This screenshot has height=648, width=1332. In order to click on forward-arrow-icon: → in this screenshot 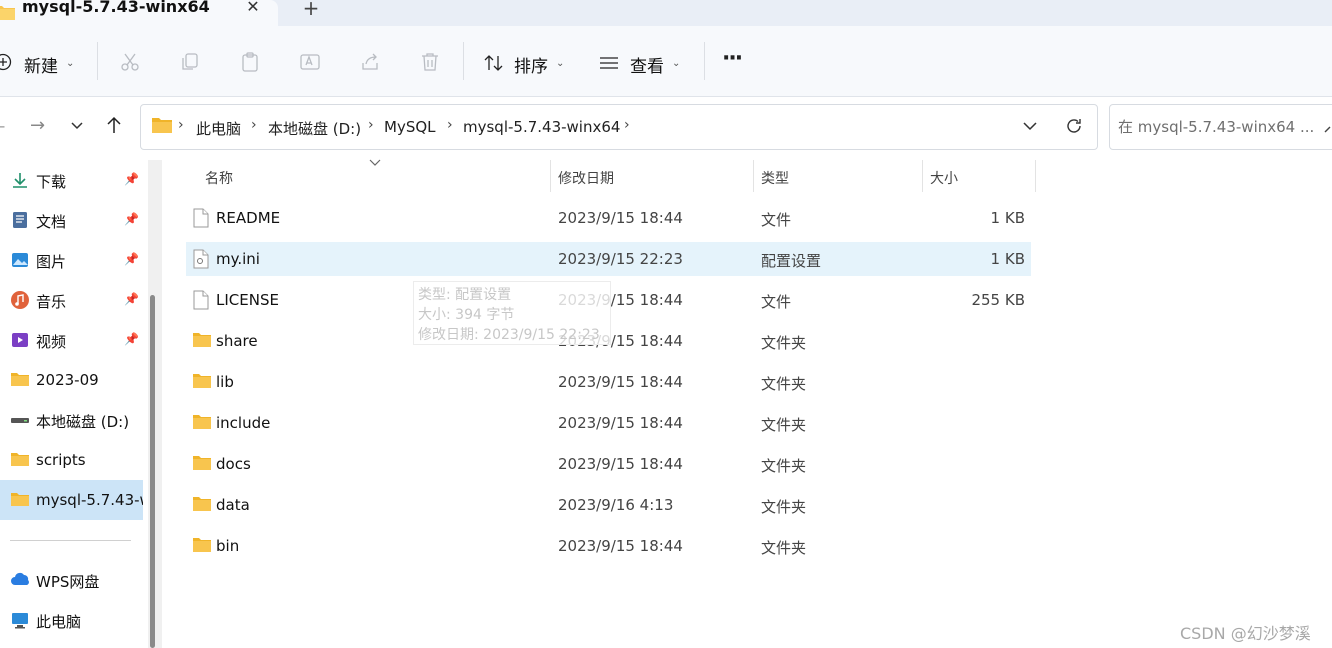, I will do `click(37, 125)`.